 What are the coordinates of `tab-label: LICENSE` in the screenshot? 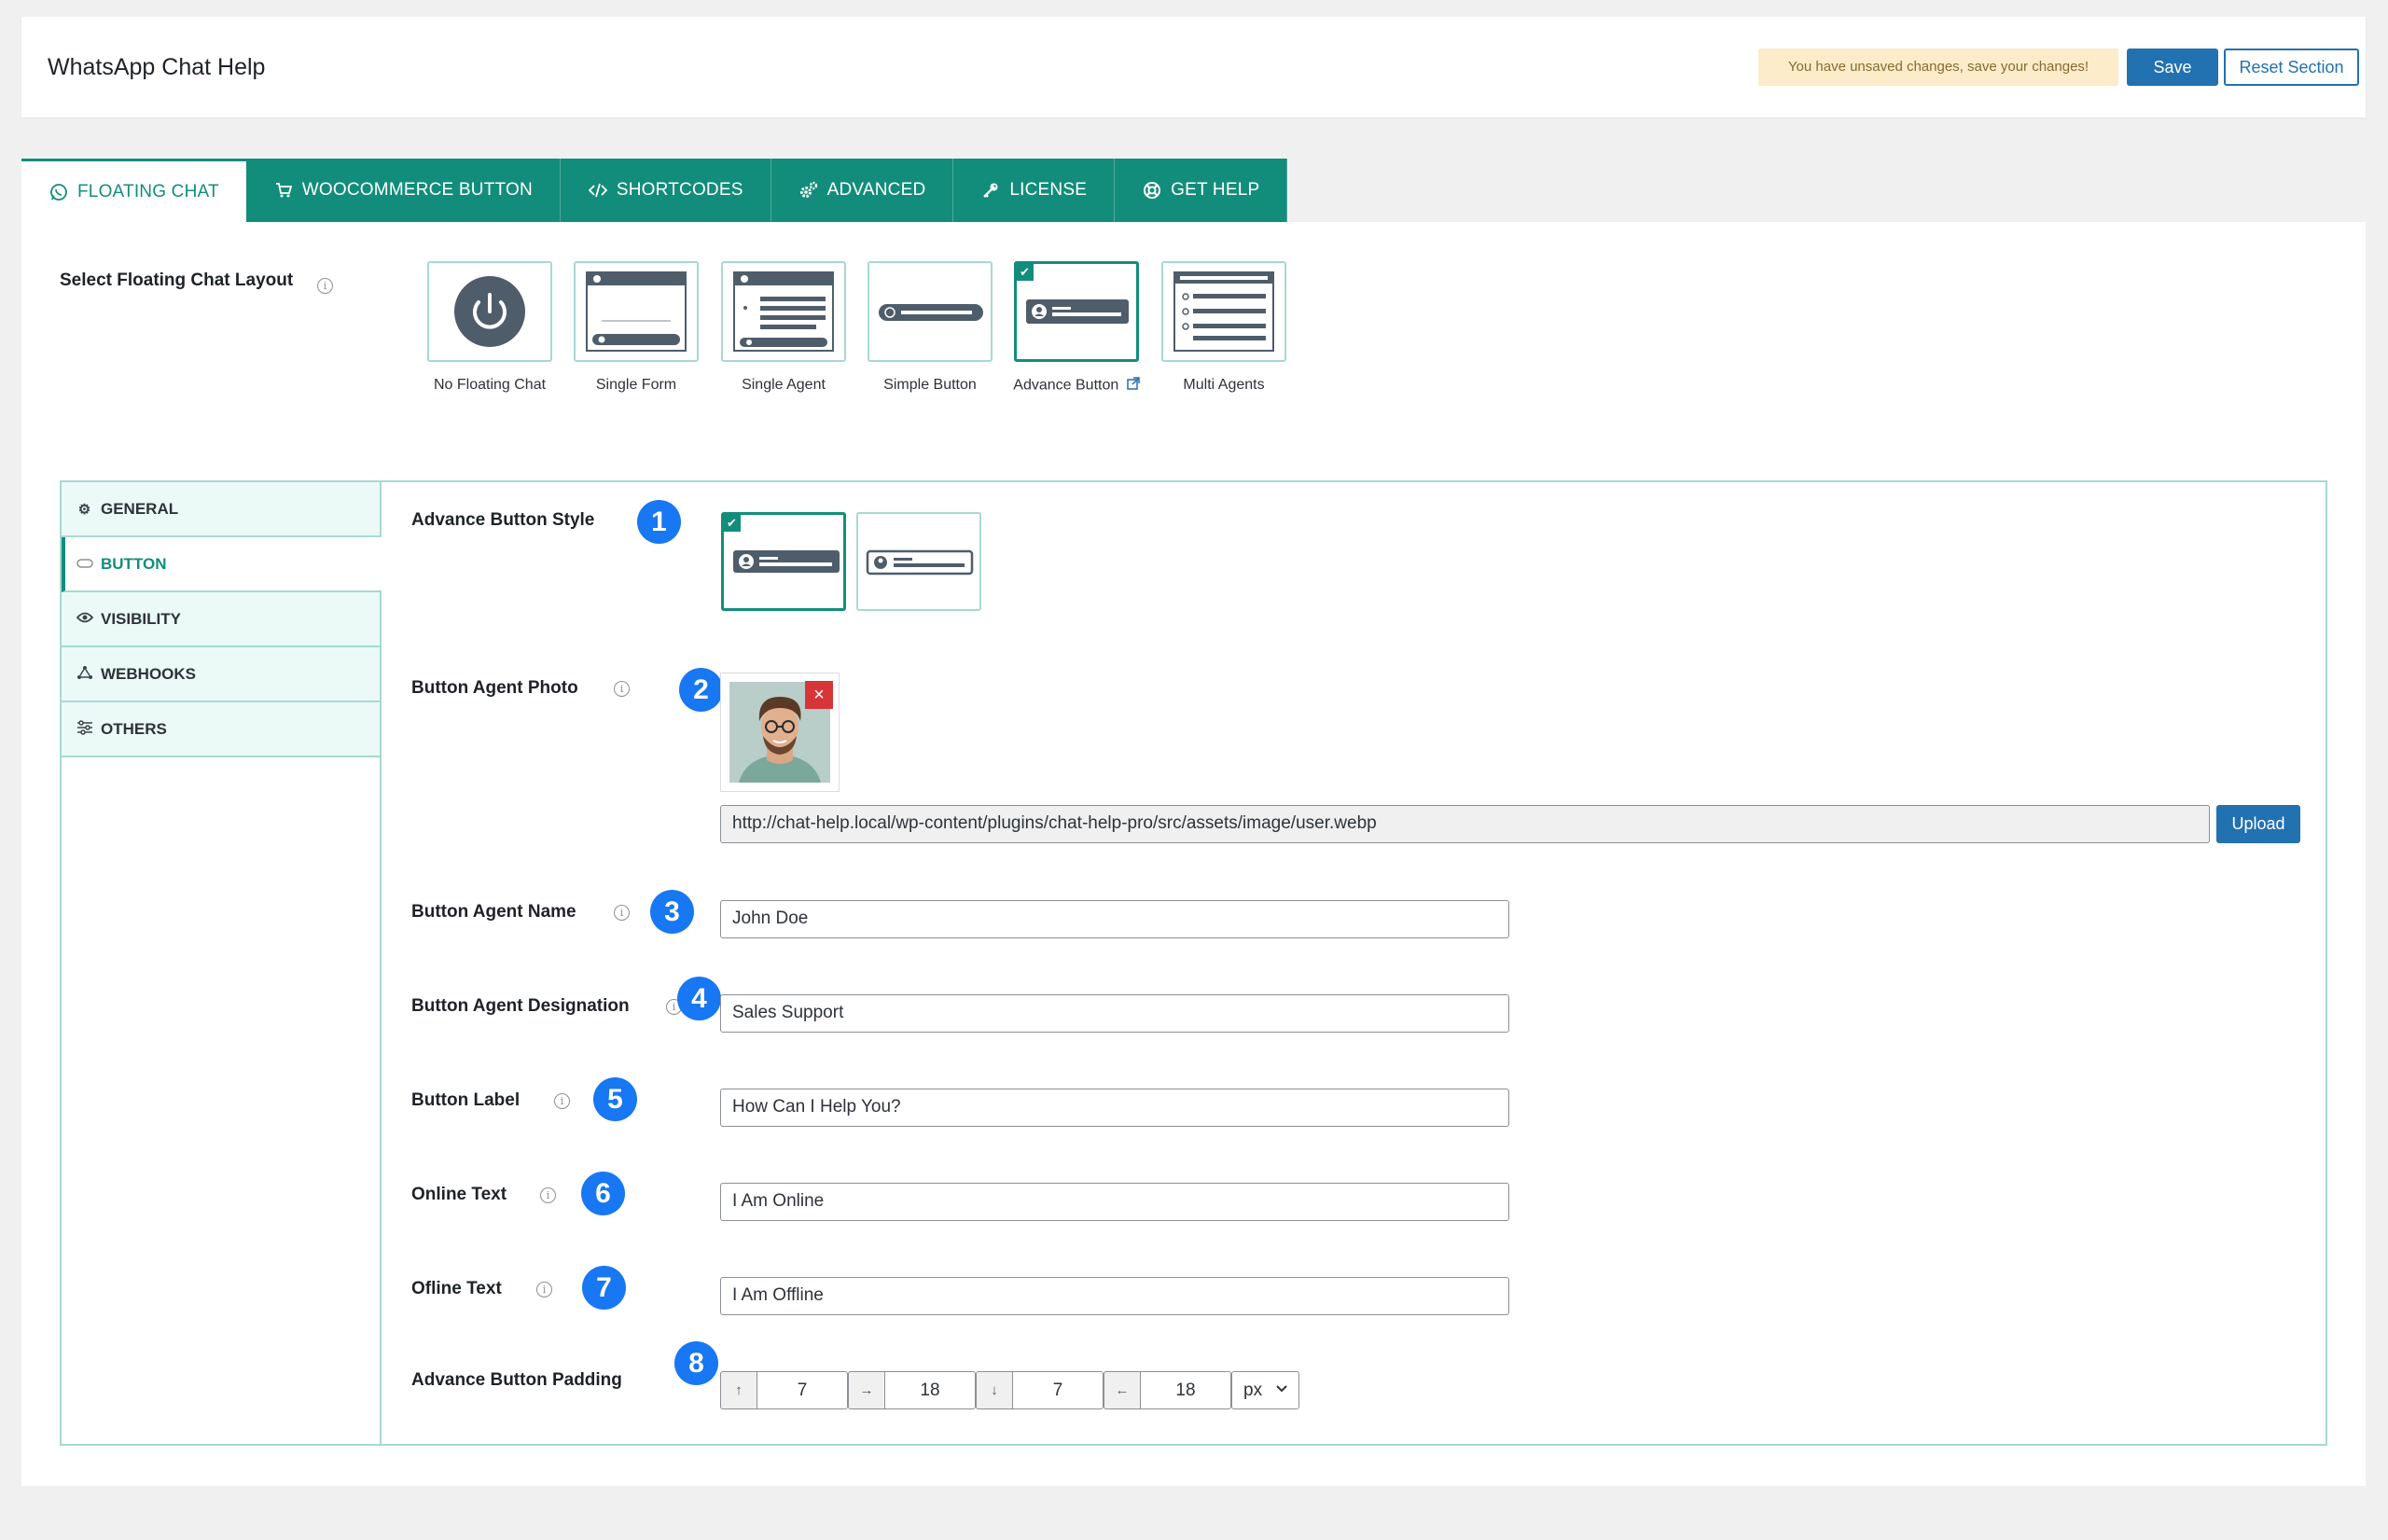 It's located at (1048, 190).